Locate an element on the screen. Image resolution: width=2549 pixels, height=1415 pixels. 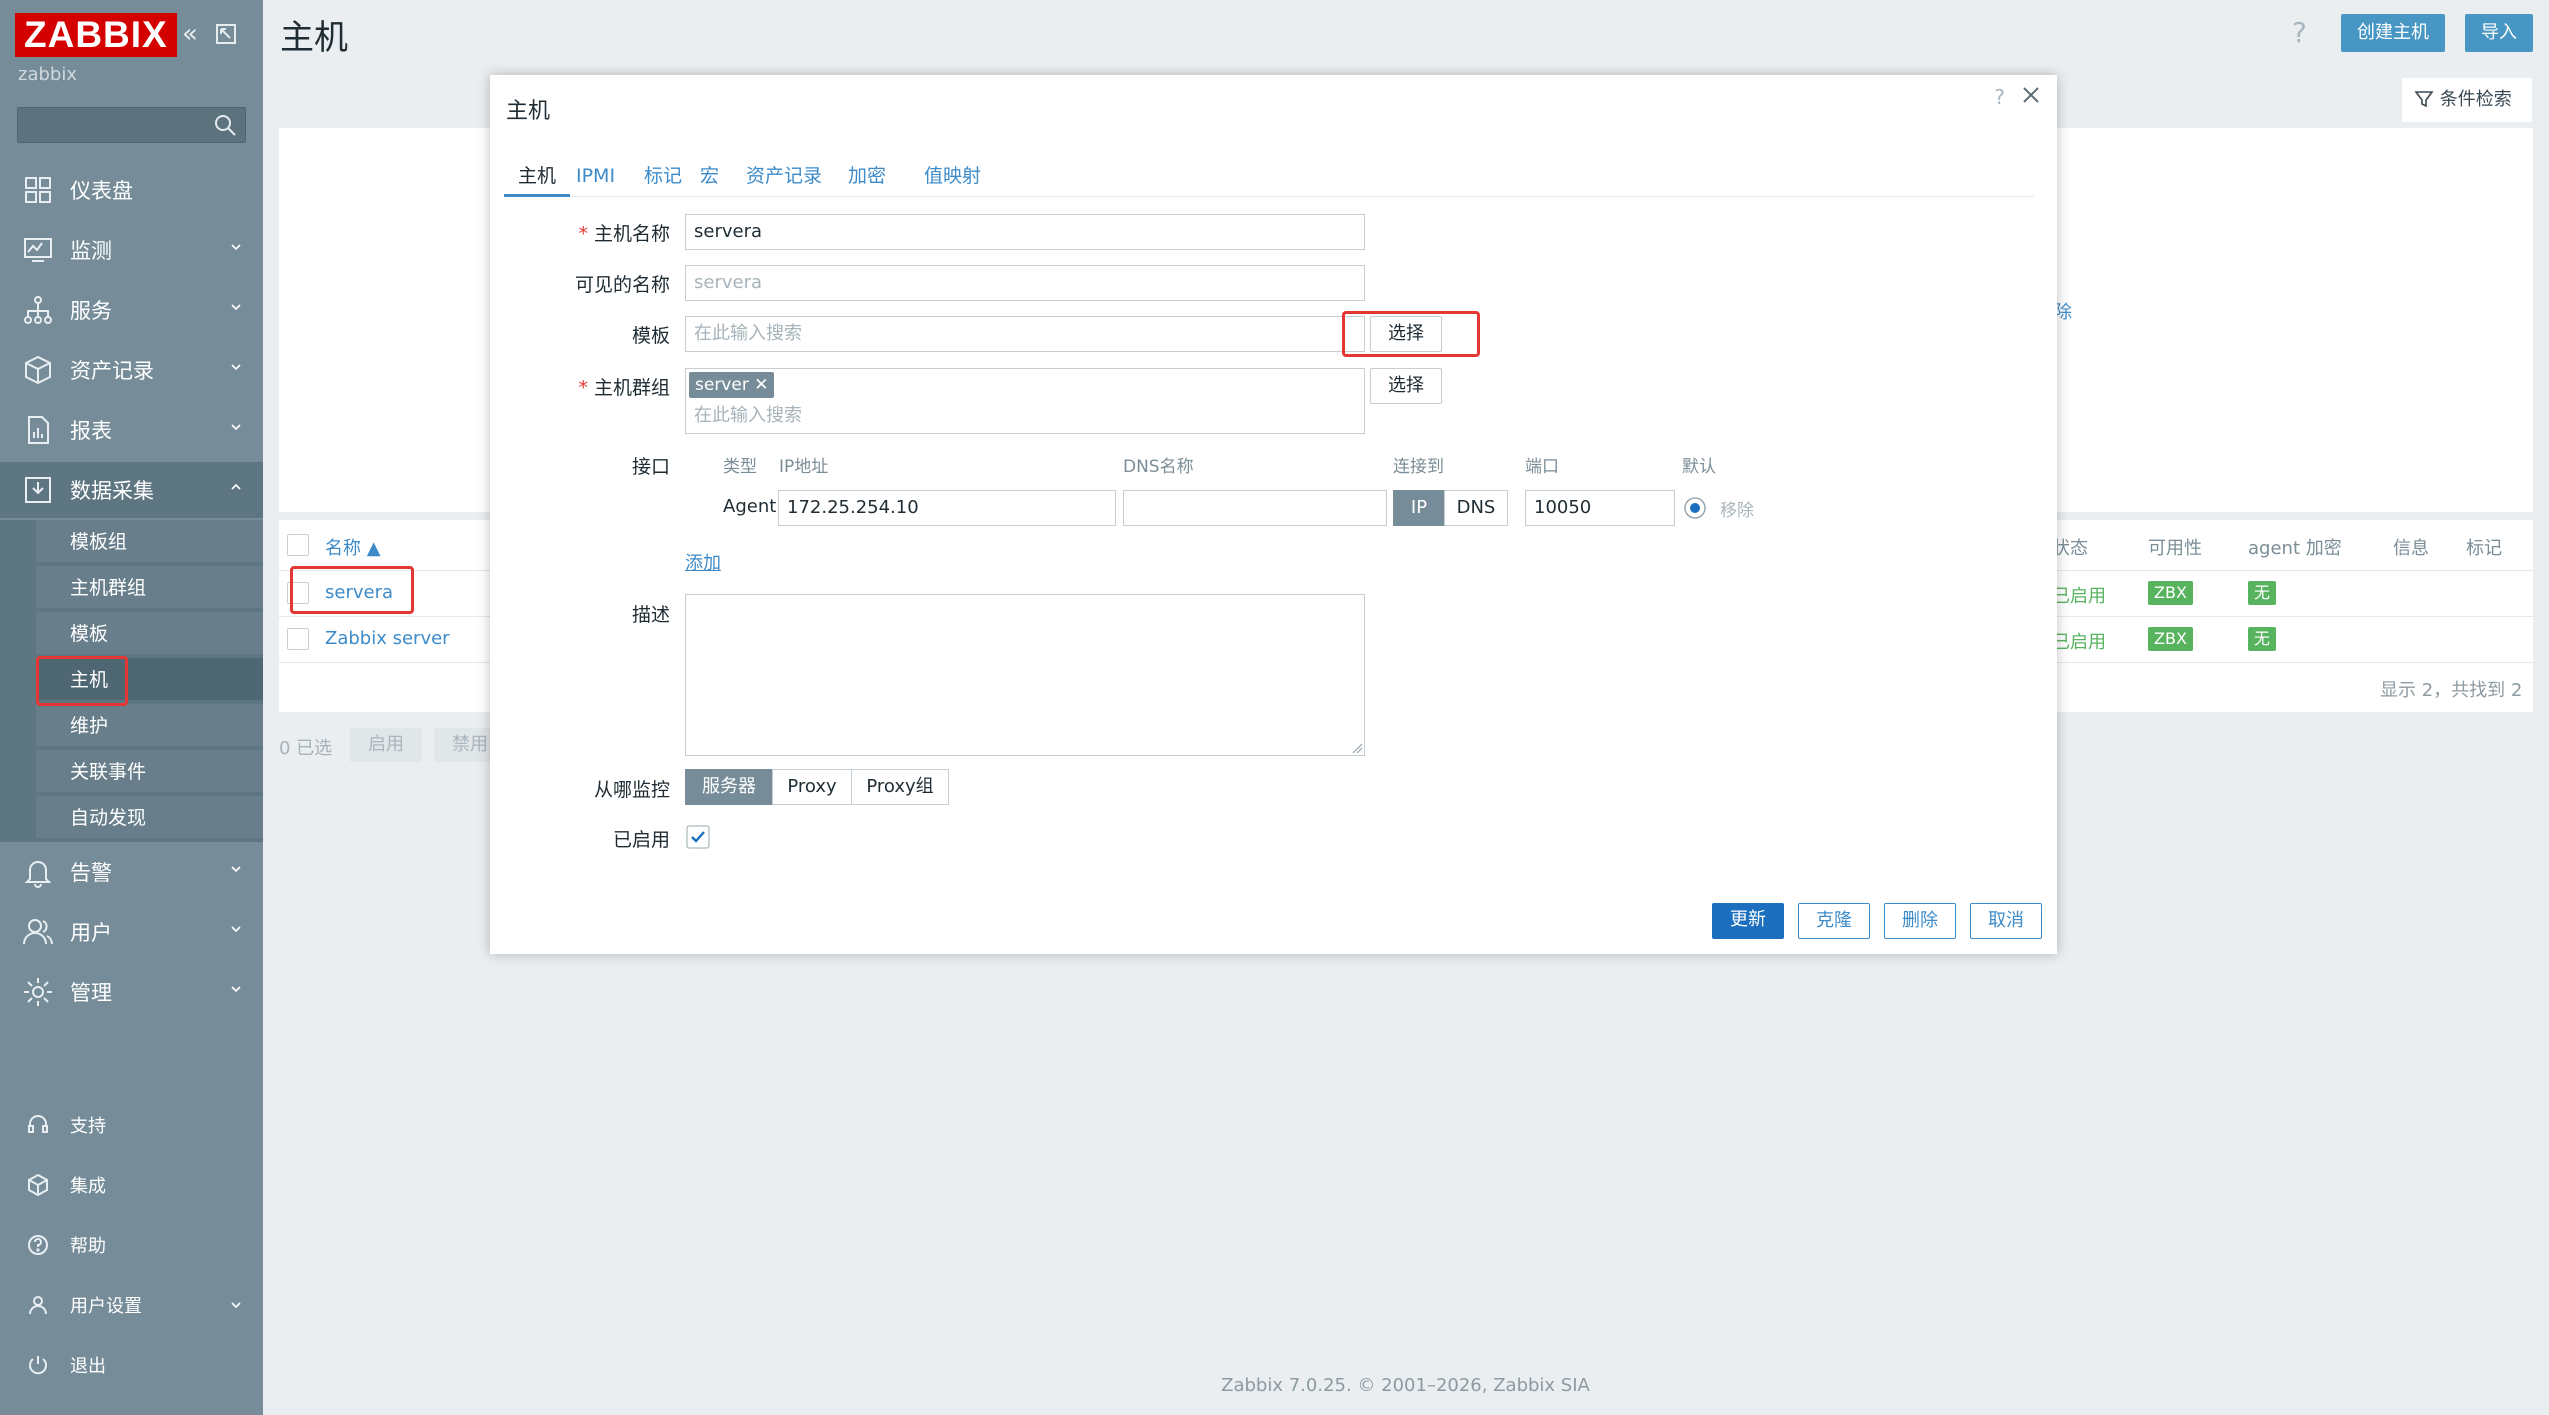
templates-label: 模板 is located at coordinates (650, 336).